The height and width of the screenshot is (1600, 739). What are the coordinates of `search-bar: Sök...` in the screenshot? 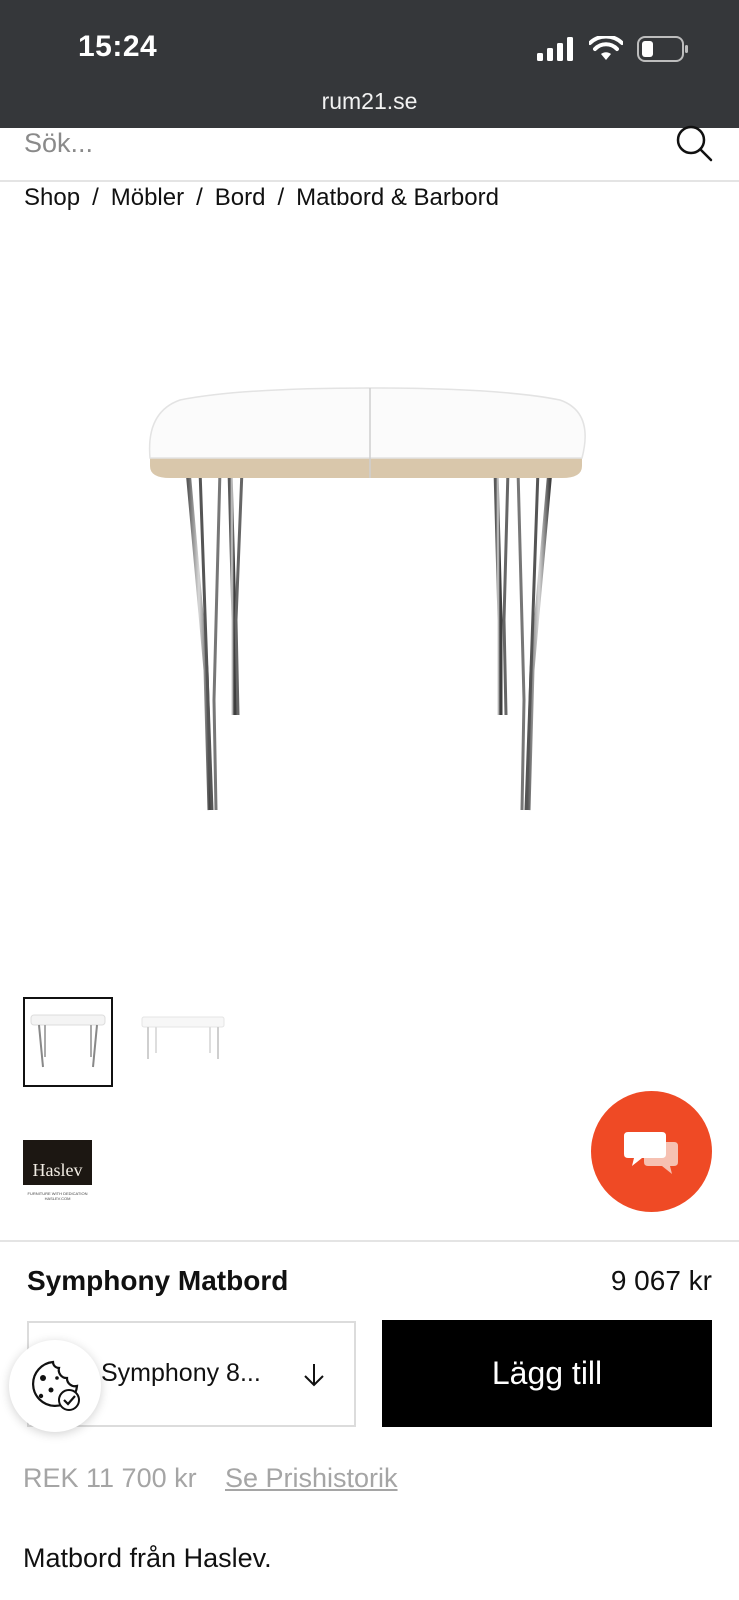 It's located at (369, 153).